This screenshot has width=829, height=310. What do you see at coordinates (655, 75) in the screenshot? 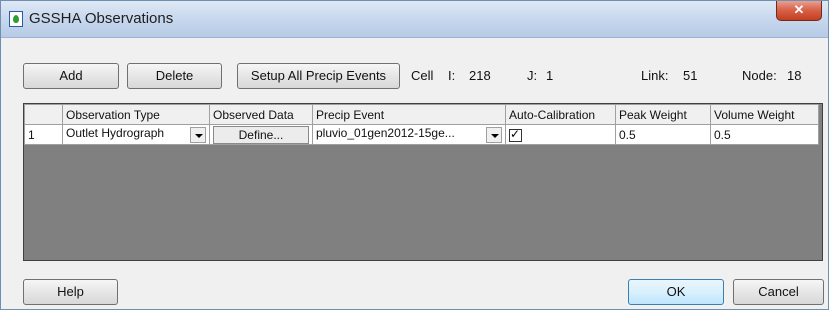
I see `link-label: Link:` at bounding box center [655, 75].